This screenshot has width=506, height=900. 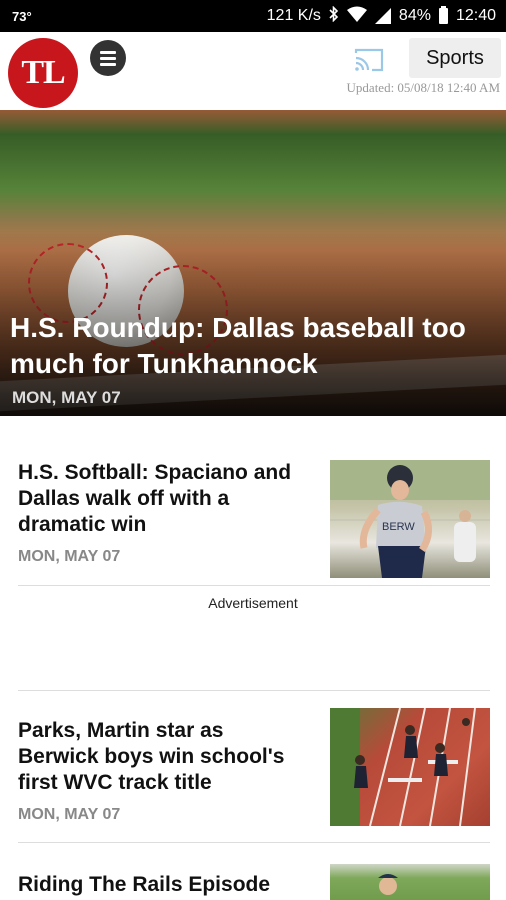 I want to click on hero-date: MON, MAY 07, so click(x=66, y=397).